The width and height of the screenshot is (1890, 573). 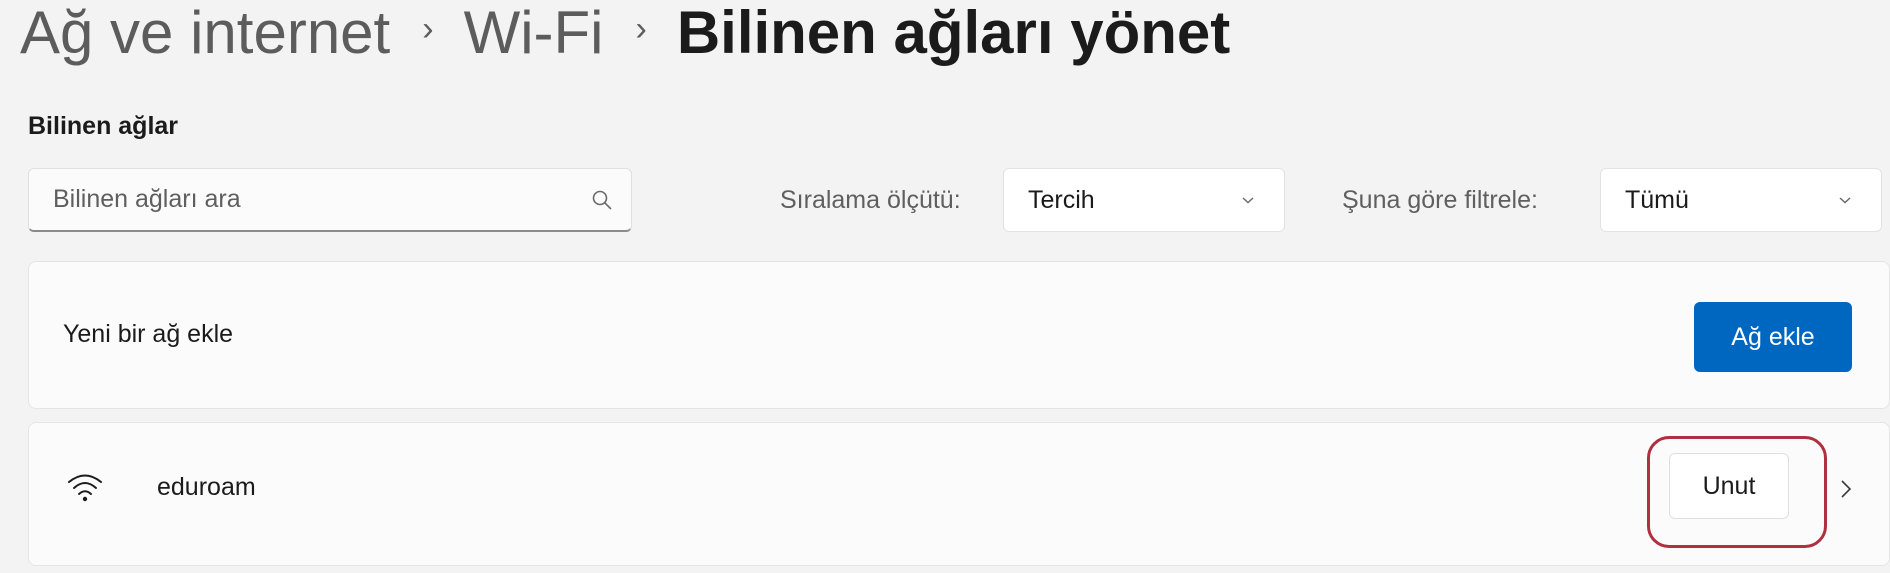 What do you see at coordinates (206, 487) in the screenshot?
I see `network-name: eduroam` at bounding box center [206, 487].